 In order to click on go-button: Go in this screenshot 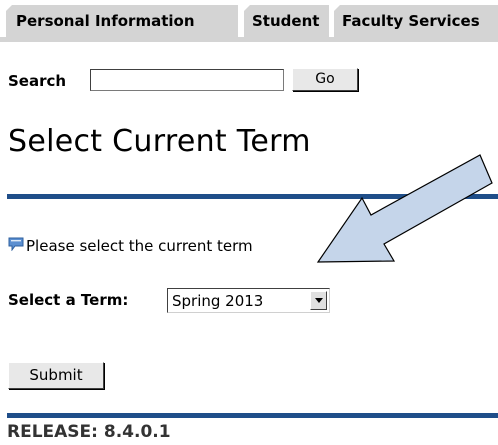, I will do `click(325, 79)`.